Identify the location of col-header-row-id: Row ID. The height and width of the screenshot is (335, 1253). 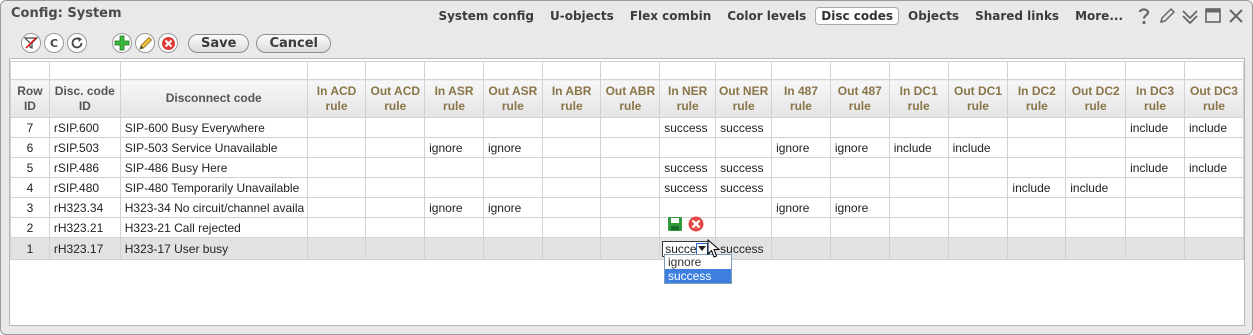
(30, 98).